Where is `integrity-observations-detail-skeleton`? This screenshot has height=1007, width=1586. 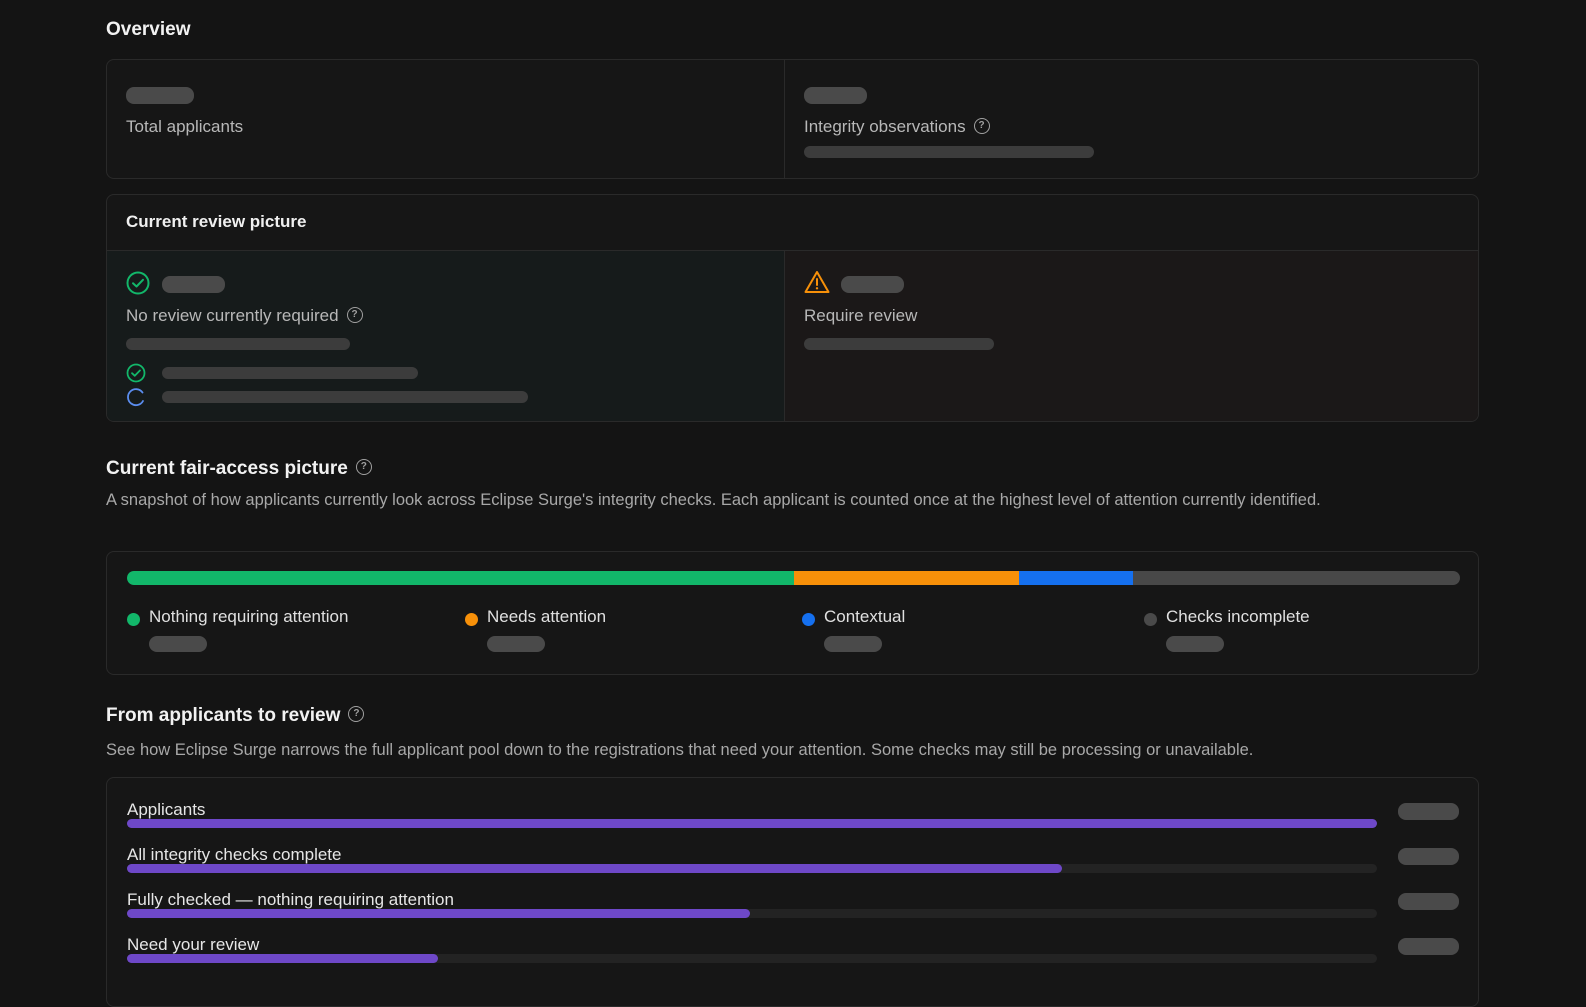 integrity-observations-detail-skeleton is located at coordinates (949, 152).